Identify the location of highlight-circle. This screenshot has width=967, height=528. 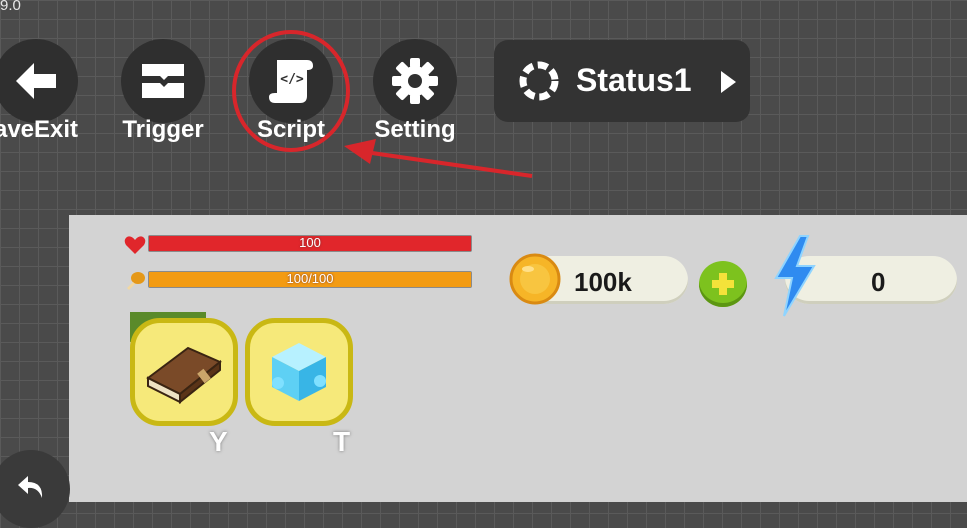
(291, 91).